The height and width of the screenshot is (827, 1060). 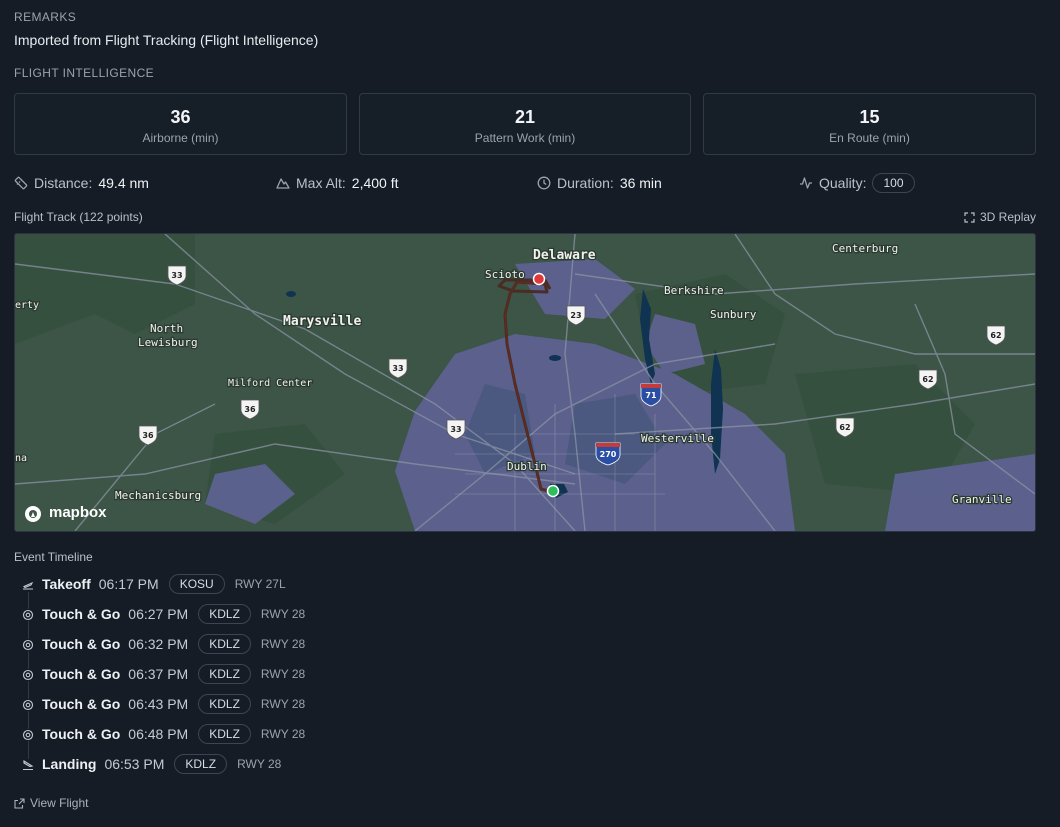 I want to click on timeline-event-touch-and-go: Touch & Go 06:48 PM KDLZ RWY 28, so click(x=163, y=734).